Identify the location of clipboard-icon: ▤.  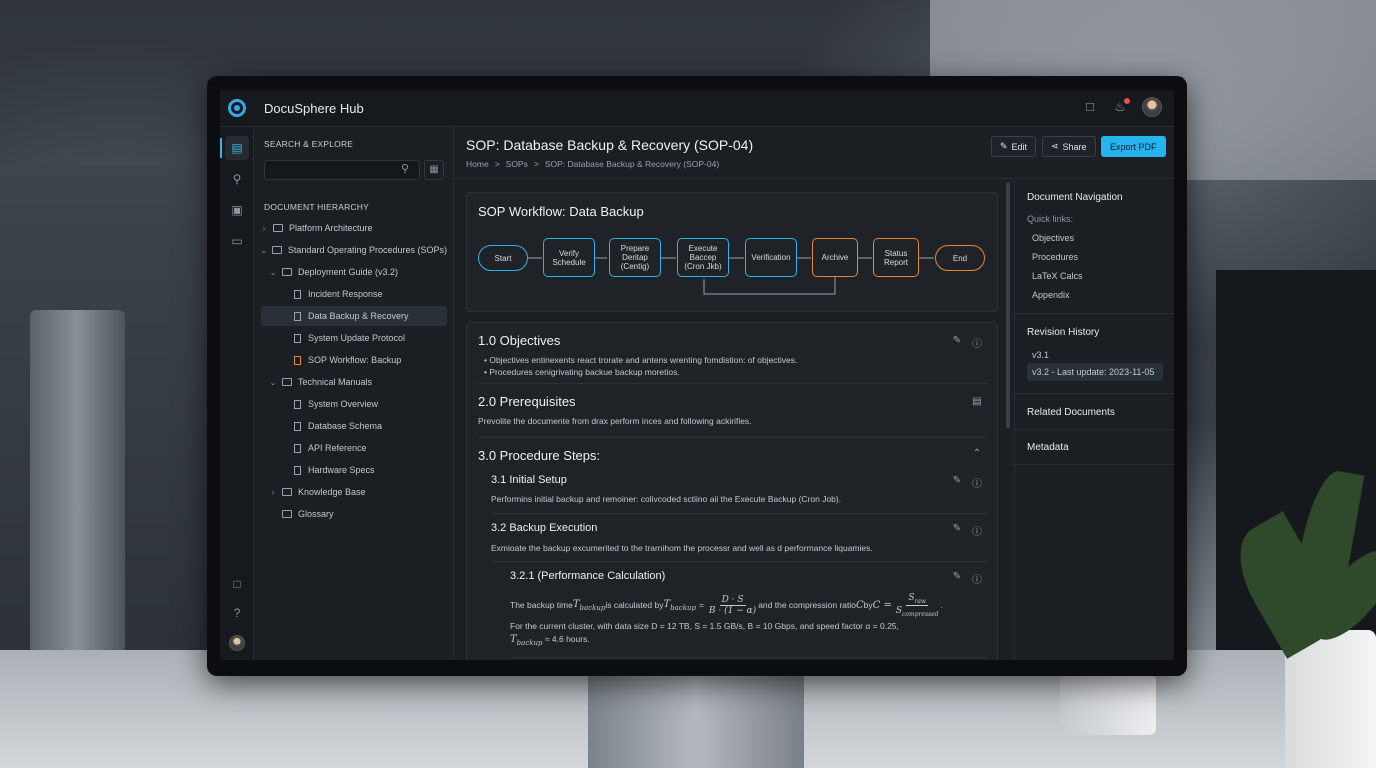
(977, 401).